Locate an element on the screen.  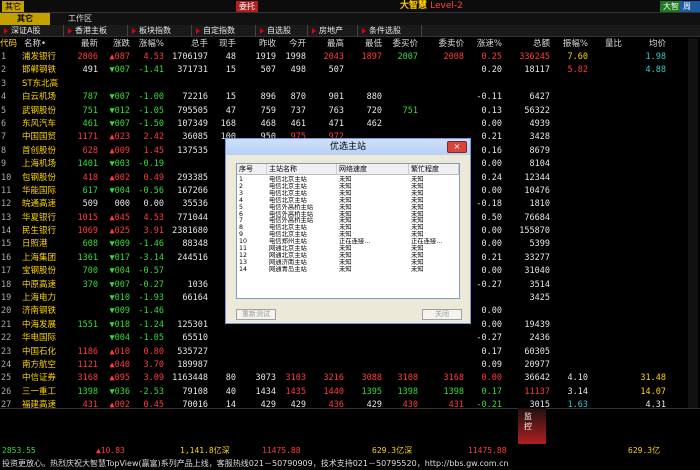
stock-name: 上海集团 is located at coordinates (46, 258).